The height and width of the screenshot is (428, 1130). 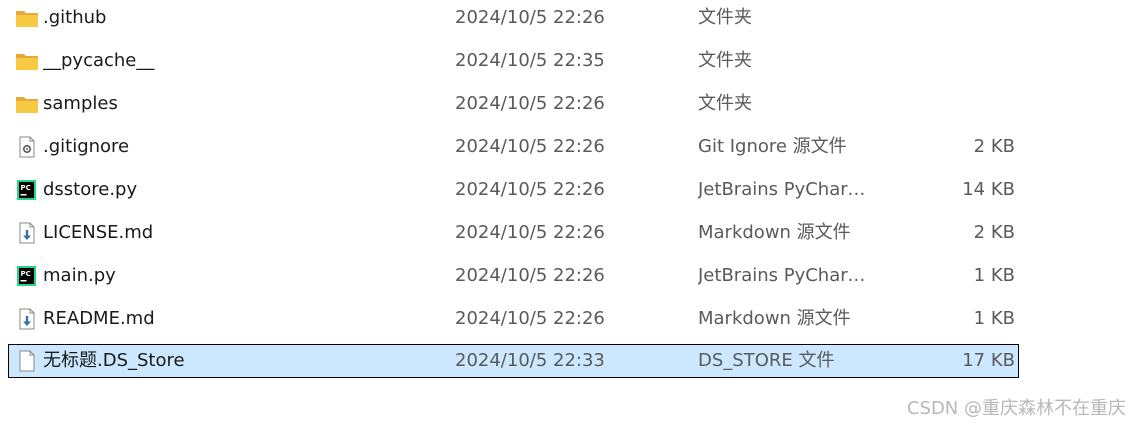 What do you see at coordinates (75, 17) in the screenshot?
I see `file-name: .github` at bounding box center [75, 17].